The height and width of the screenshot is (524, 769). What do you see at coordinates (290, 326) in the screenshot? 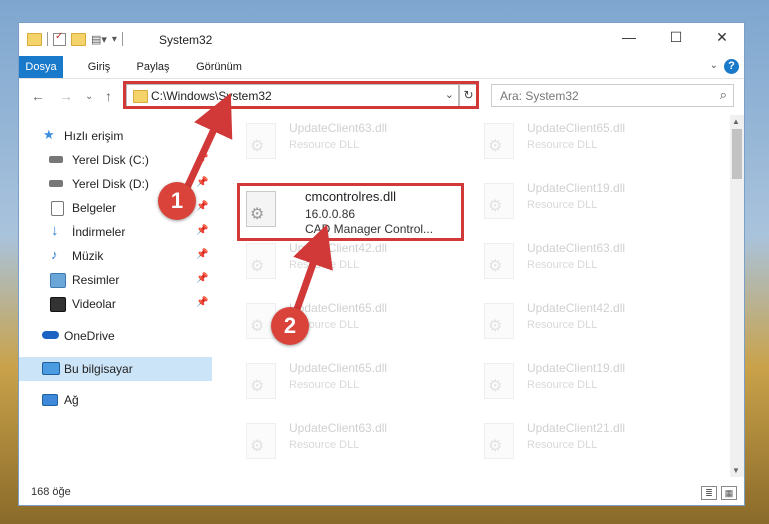
I see `step-2-badge: 2` at bounding box center [290, 326].